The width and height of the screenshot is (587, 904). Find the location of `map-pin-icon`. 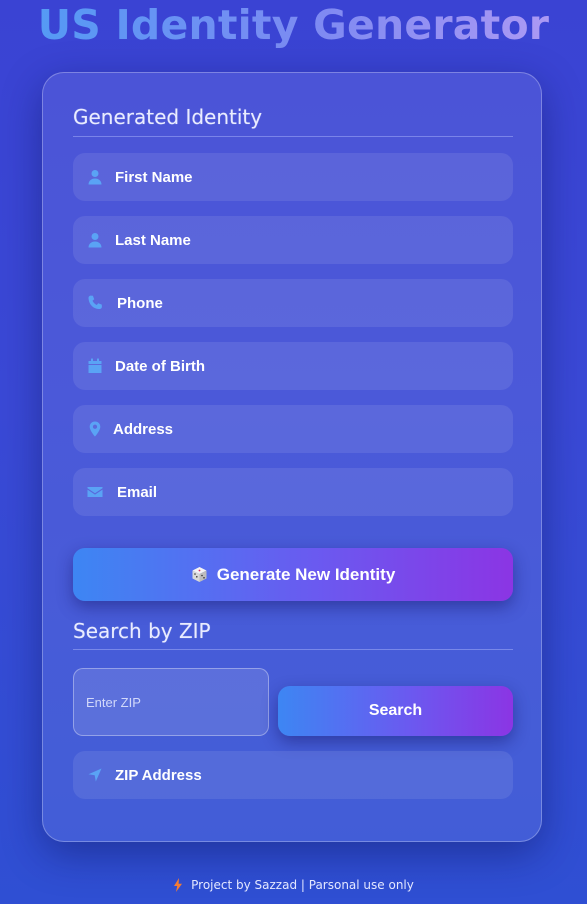

map-pin-icon is located at coordinates (95, 429).